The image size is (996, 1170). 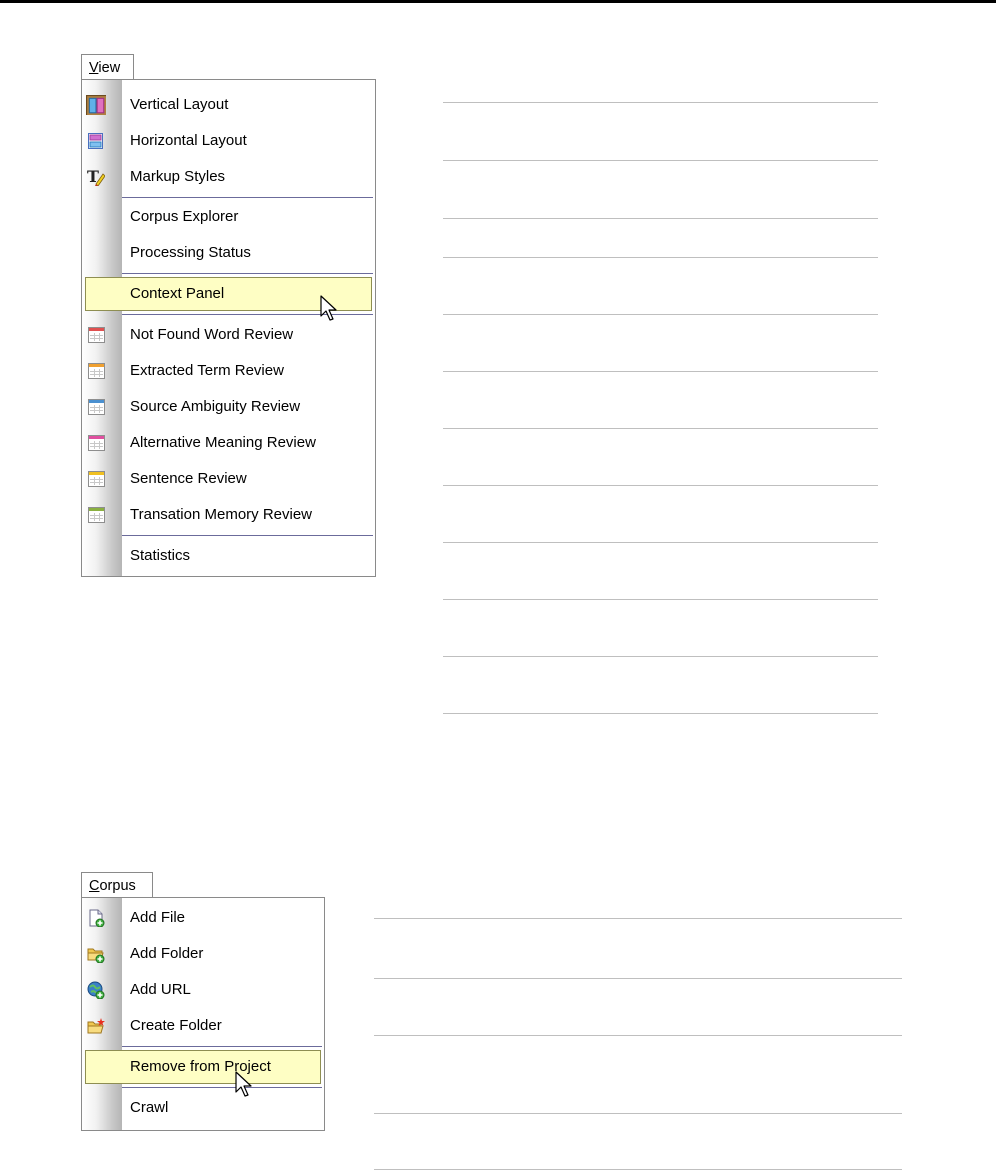 I want to click on menu-item-label: Vertical Layout, so click(x=179, y=104).